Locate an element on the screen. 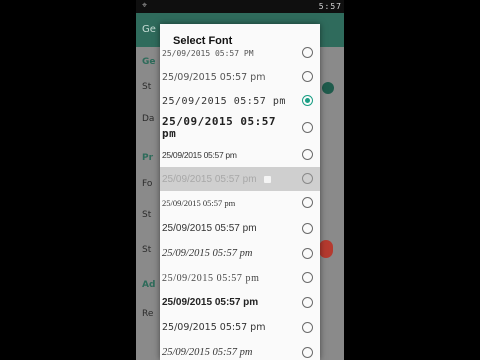  settings-item-style: St is located at coordinates (146, 87).